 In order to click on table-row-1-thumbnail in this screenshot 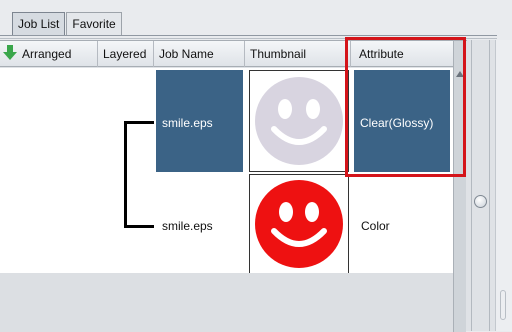, I will do `click(299, 121)`.